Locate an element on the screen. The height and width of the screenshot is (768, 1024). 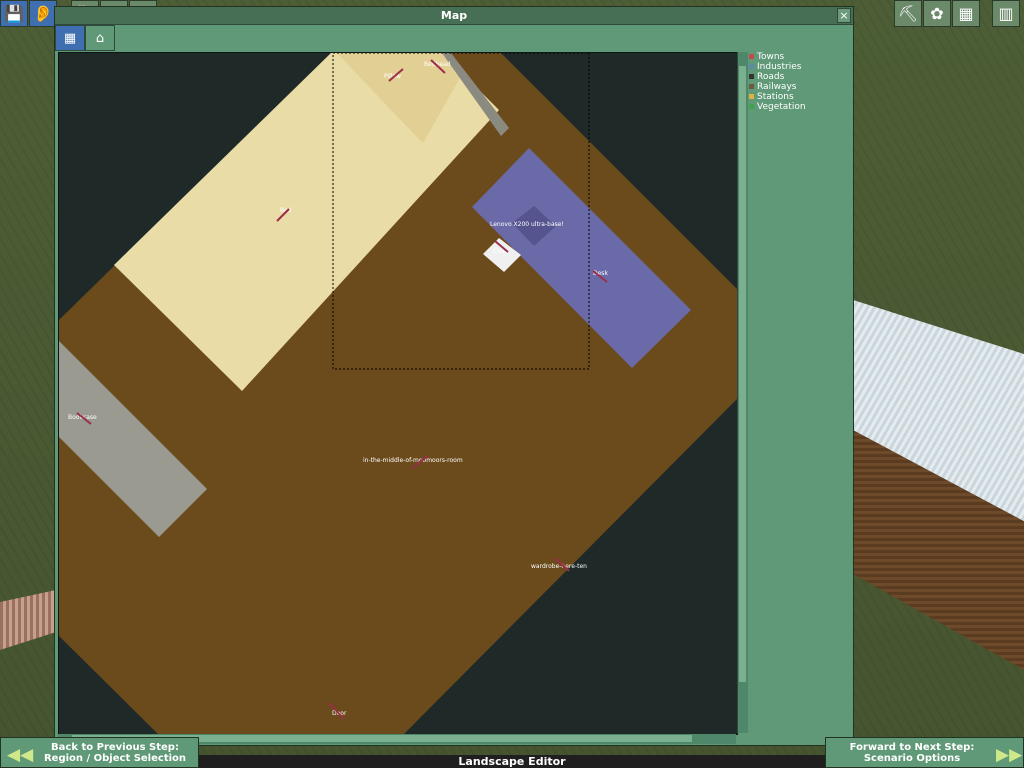
legend-towns: Towns is located at coordinates (799, 57).